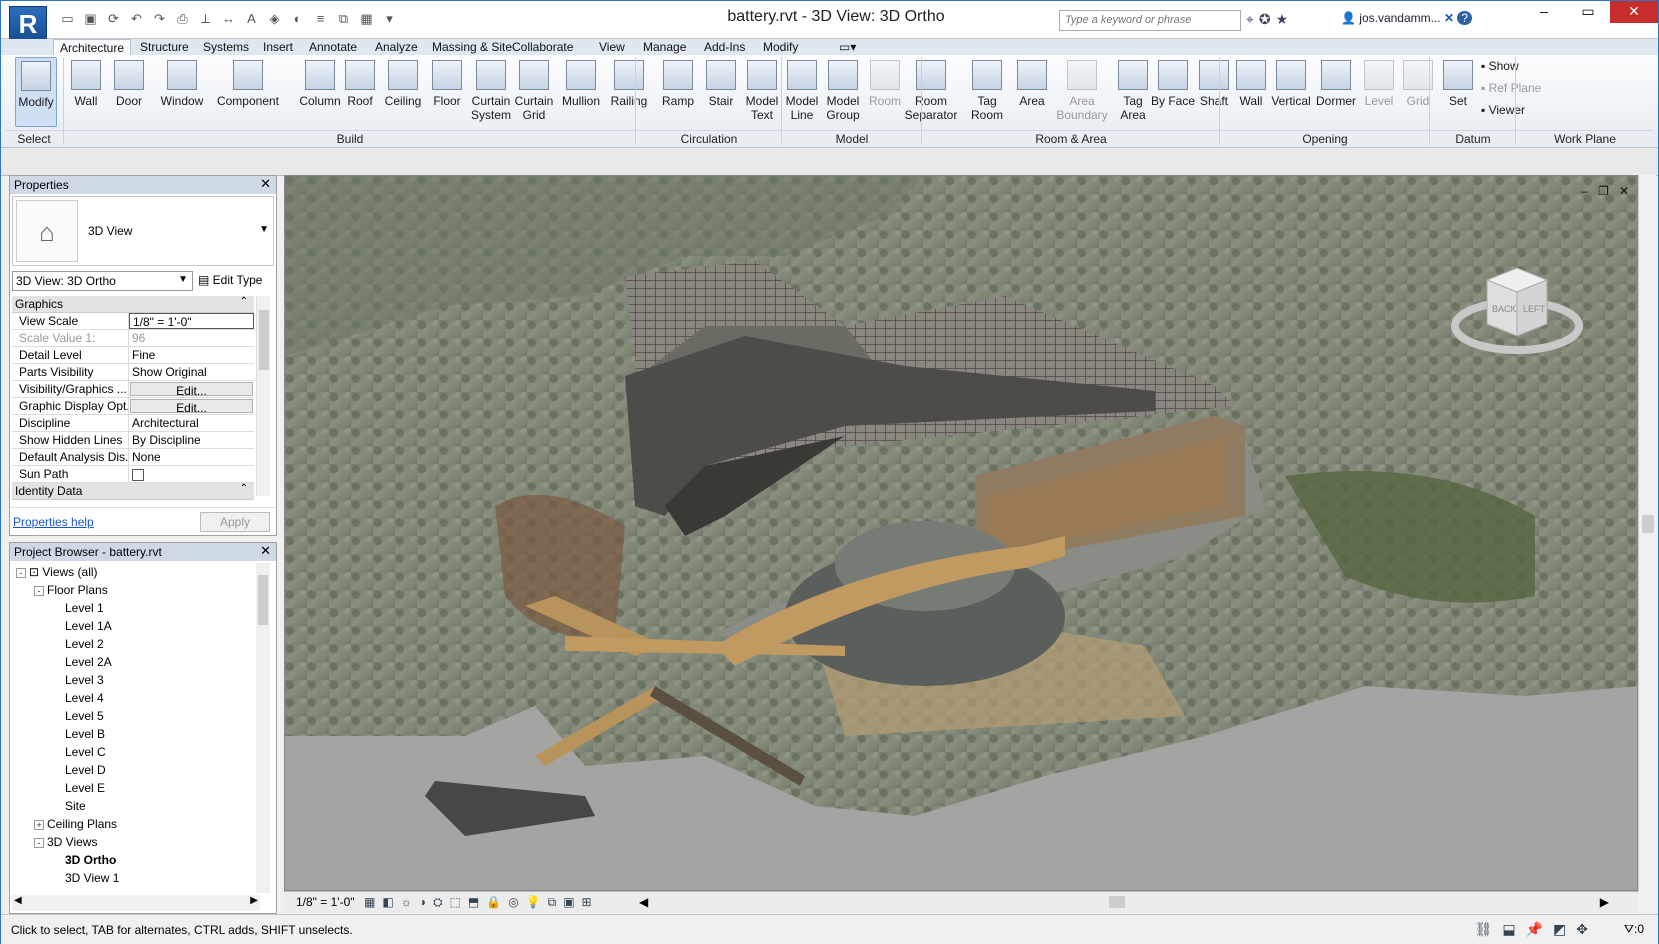 The width and height of the screenshot is (1659, 944). I want to click on group-identity-data: Identity Data ⌃, so click(133, 491).